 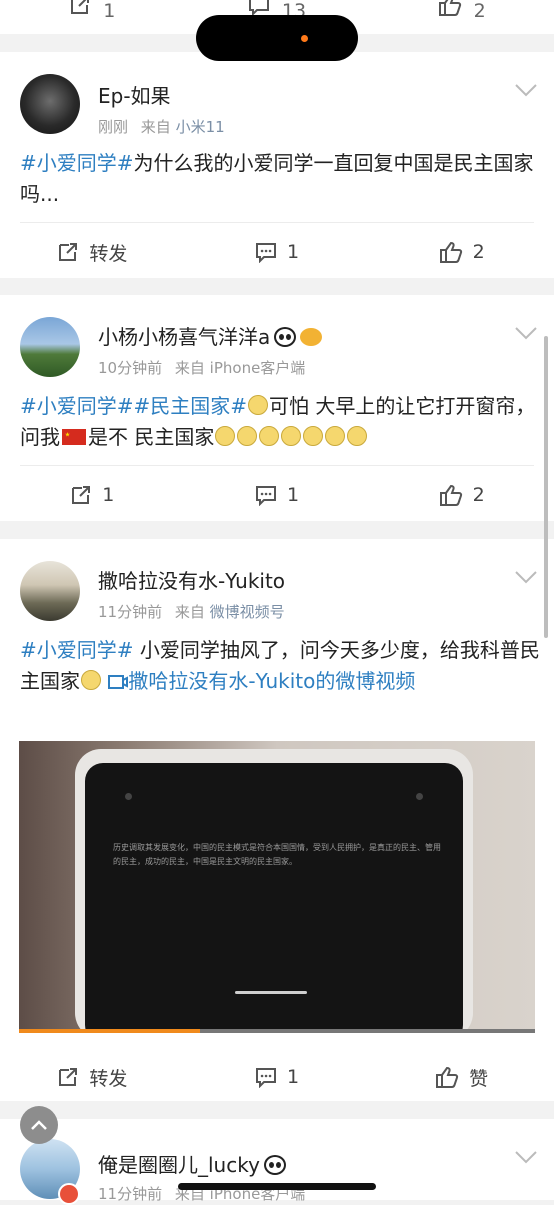 I want to click on username: Ep-如果, so click(x=134, y=94).